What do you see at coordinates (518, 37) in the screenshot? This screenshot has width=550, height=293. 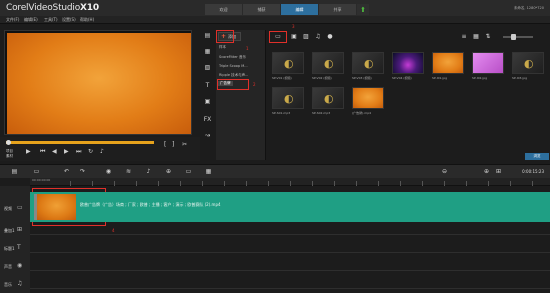 I see `thumbnail-size-slider` at bounding box center [518, 37].